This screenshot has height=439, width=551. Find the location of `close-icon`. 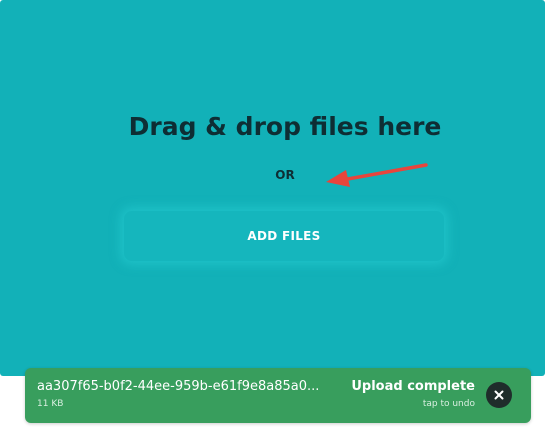

close-icon is located at coordinates (499, 395).